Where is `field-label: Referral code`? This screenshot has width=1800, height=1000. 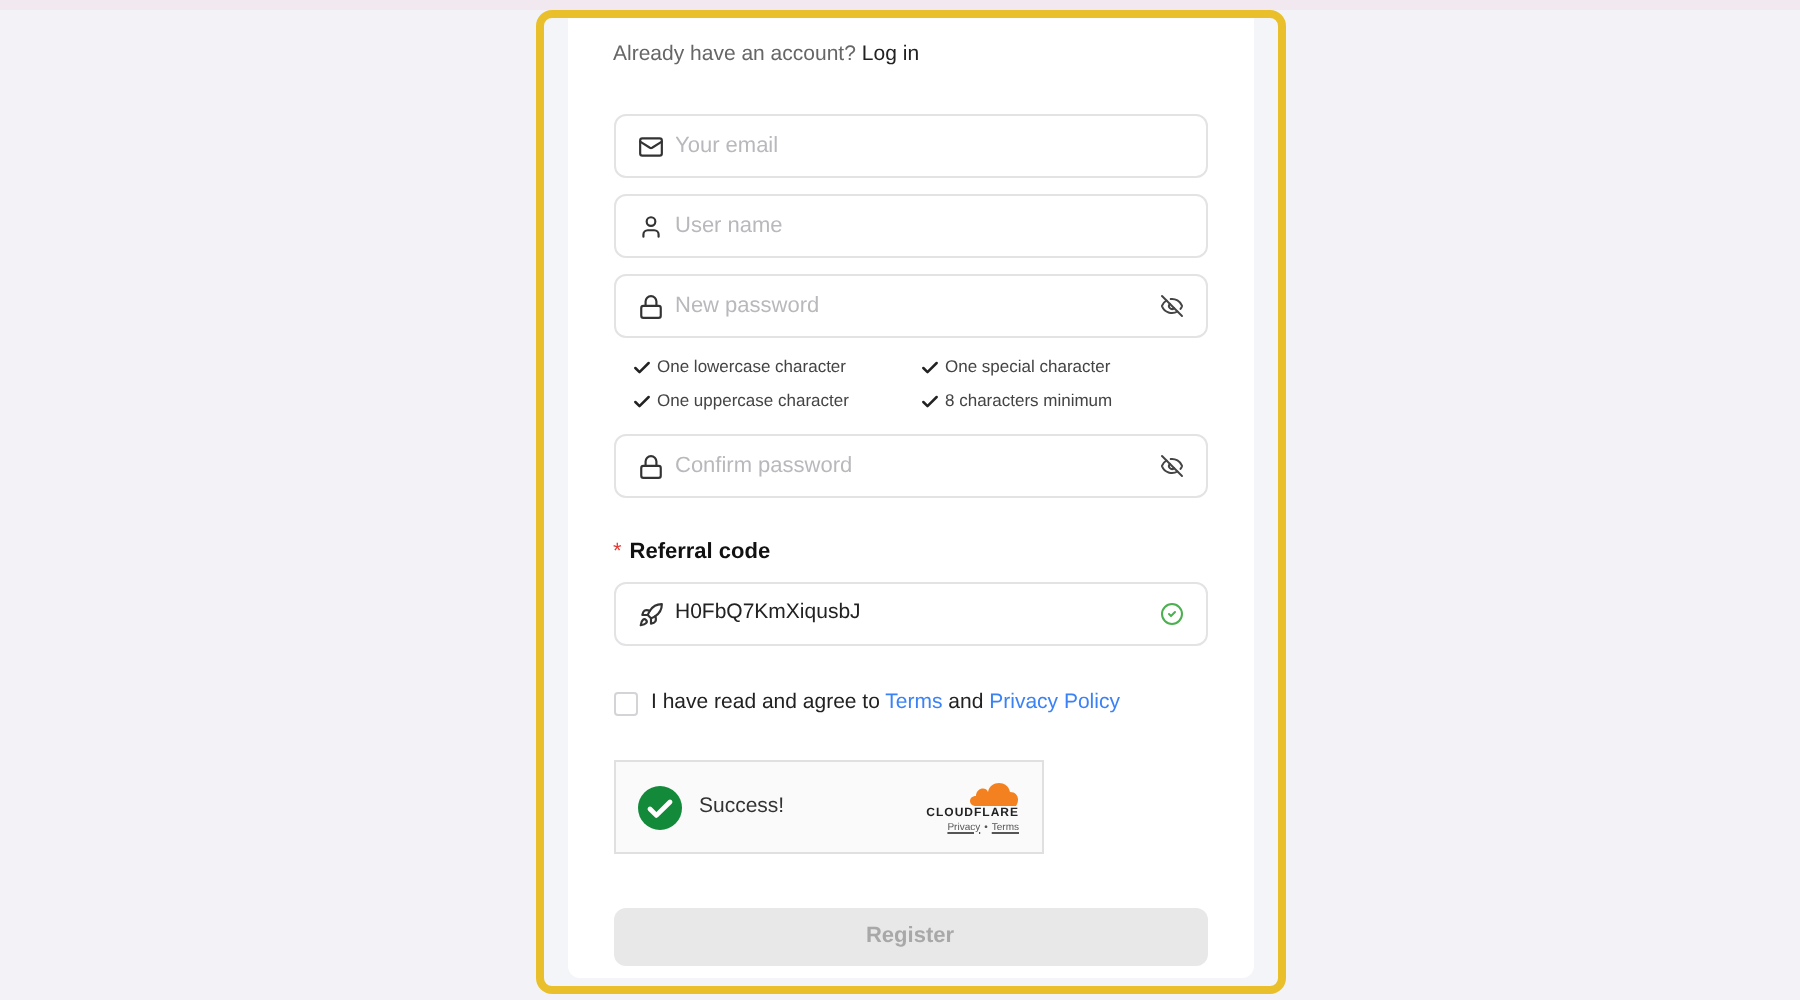
field-label: Referral code is located at coordinates (700, 552).